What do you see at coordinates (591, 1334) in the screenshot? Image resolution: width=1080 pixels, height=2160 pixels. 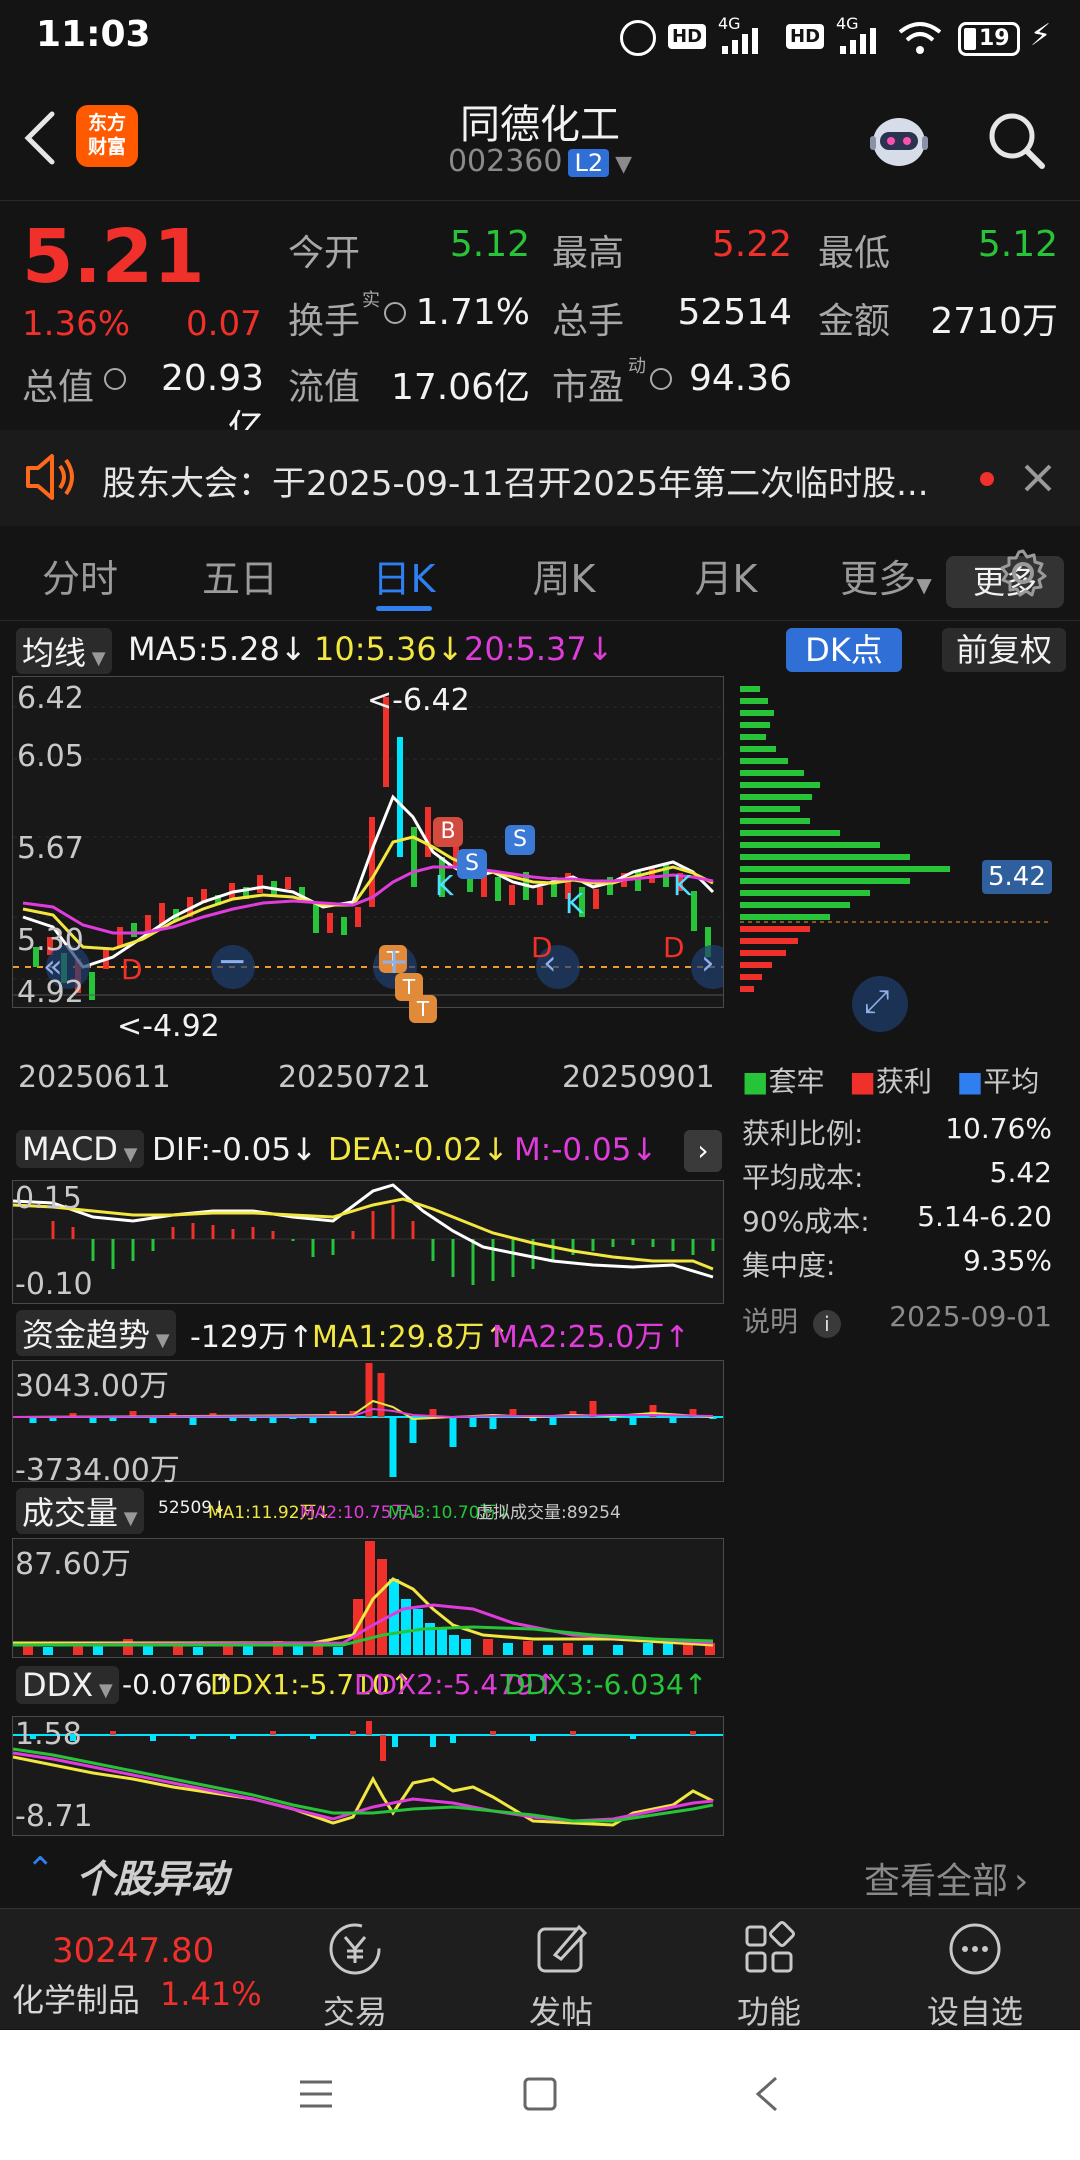 I see `fund-ma2: MA2:25.0万↑` at bounding box center [591, 1334].